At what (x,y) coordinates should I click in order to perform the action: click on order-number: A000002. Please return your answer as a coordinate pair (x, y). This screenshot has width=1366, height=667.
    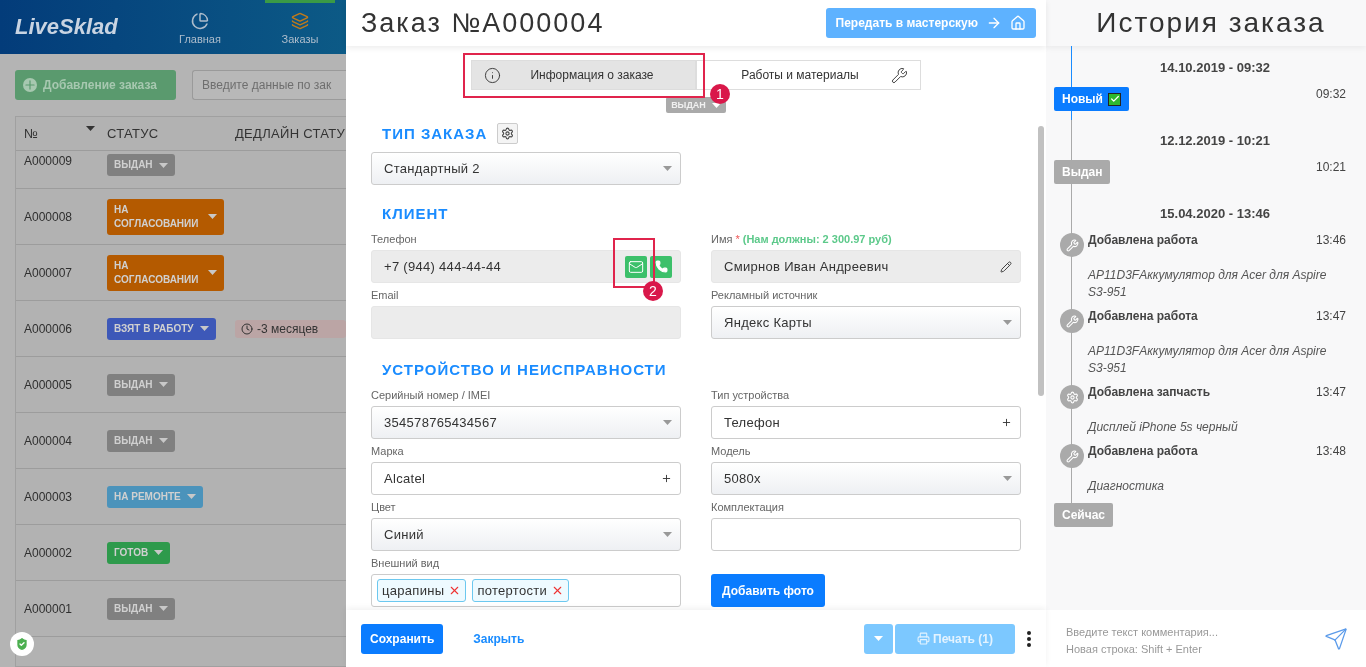
    Looking at the image, I should click on (49, 552).